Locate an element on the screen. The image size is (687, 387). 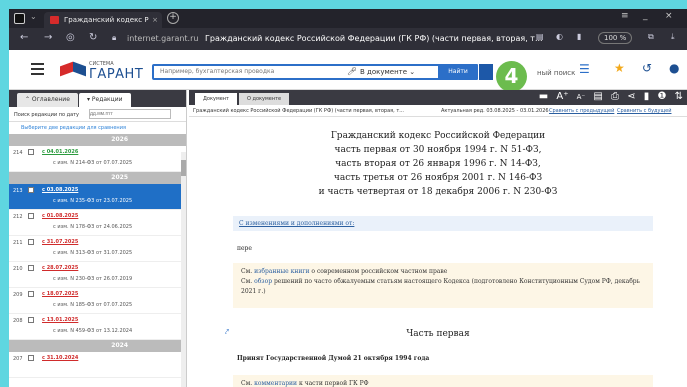
edition-date: с 03.08.2025 is located at coordinates (60, 190).